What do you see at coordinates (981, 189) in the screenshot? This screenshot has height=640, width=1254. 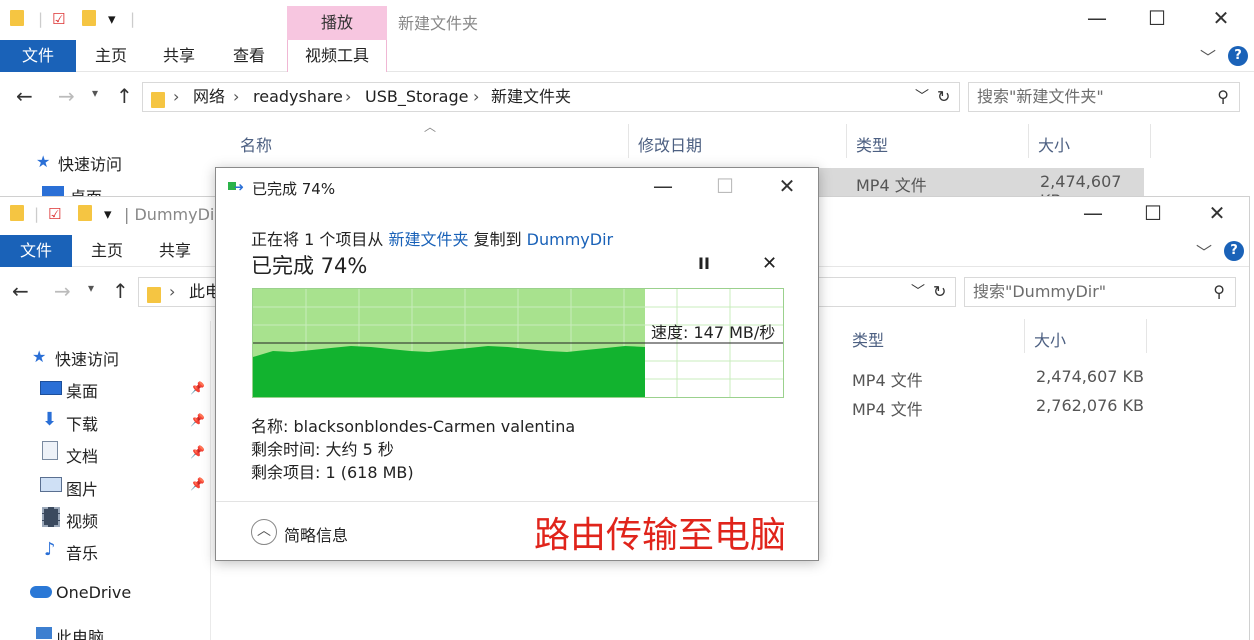 I see `table-row-selected: MP4 文件 2,474,607 KB` at bounding box center [981, 189].